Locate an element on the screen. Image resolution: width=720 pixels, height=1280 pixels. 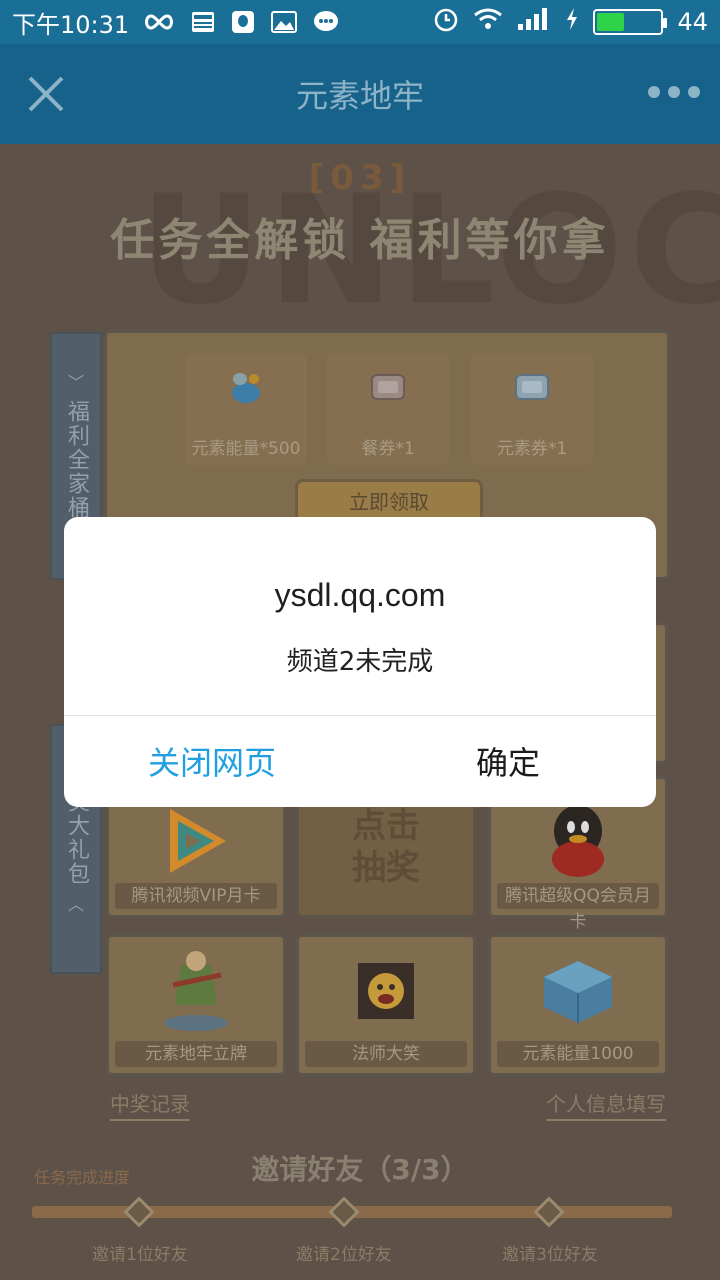
dialog-message: 频道2未完成 is located at coordinates (360, 662).